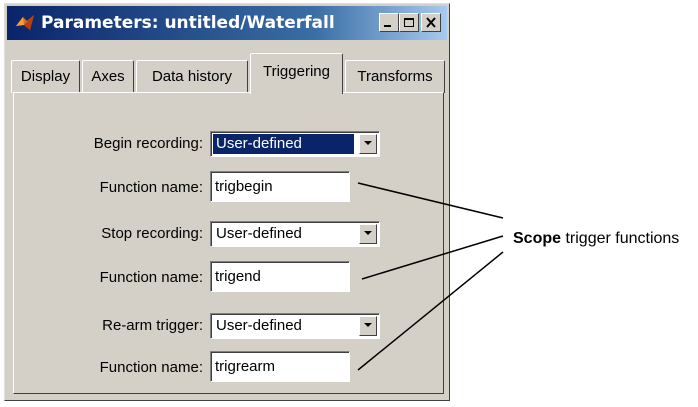 This screenshot has width=698, height=407. Describe the element at coordinates (296, 73) in the screenshot. I see `tab-triggering: Triggering` at that location.